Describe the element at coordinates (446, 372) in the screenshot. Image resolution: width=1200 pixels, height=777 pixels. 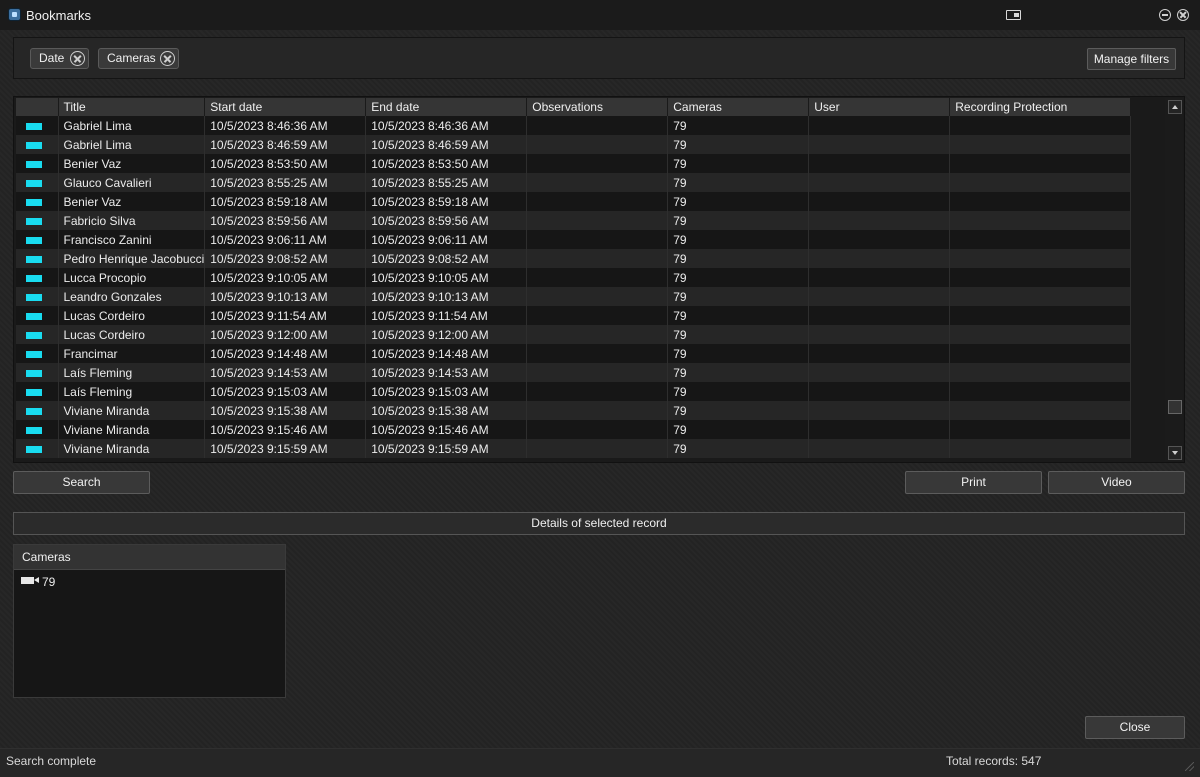
I see `cell-end: 10/5/2023 9:14:53 AM` at that location.